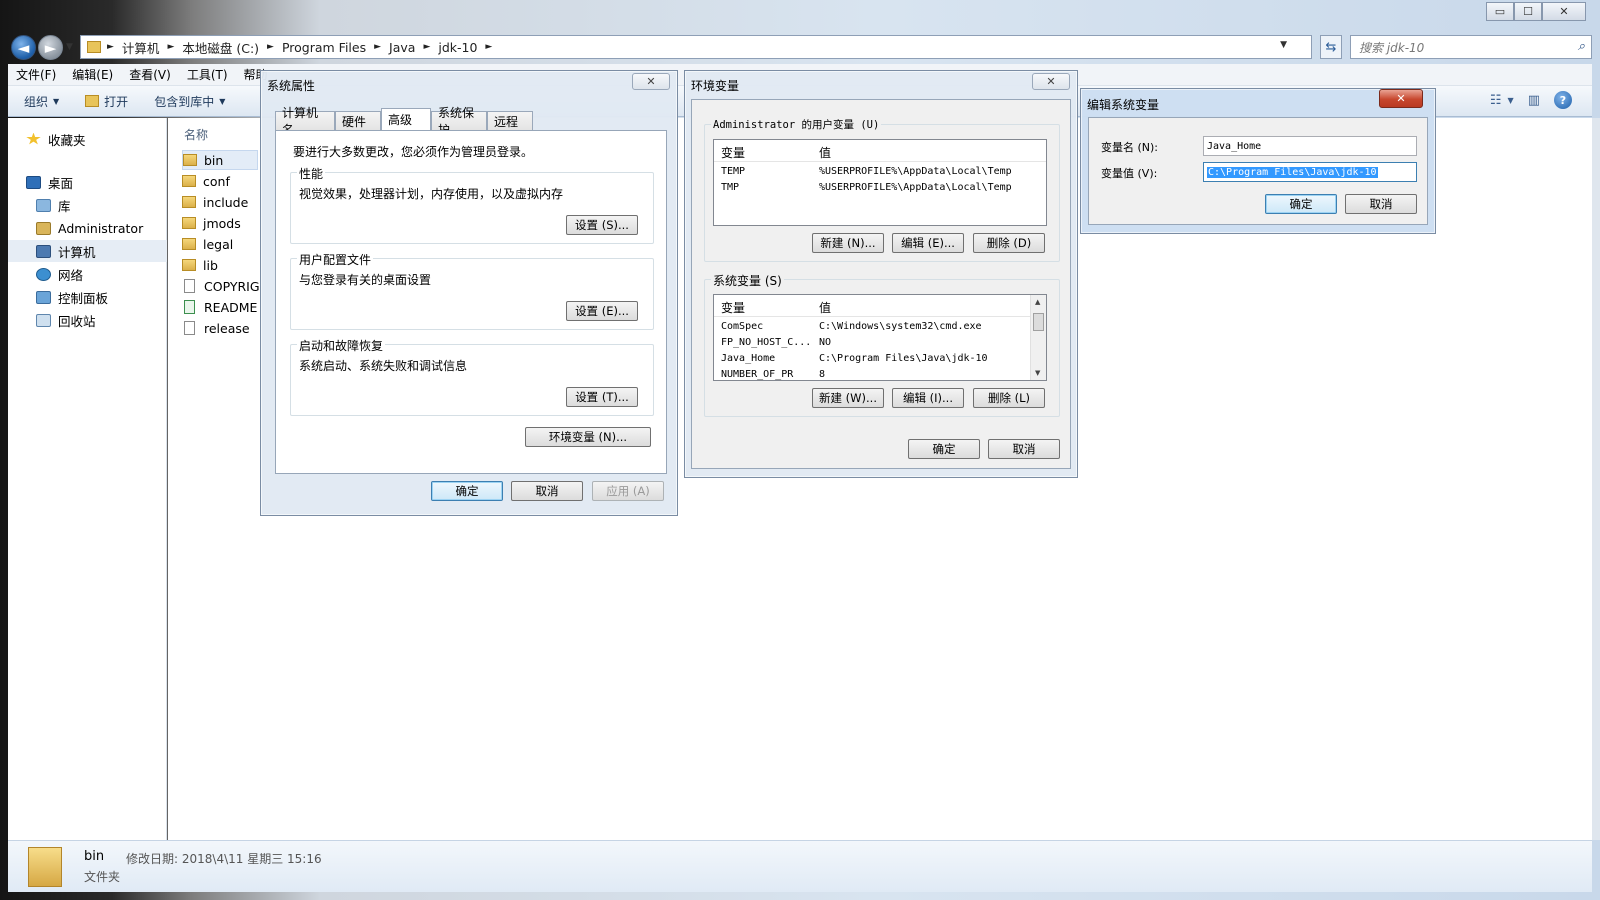  Describe the element at coordinates (1331, 47) in the screenshot. I see `refresh-button: ⇆` at that location.